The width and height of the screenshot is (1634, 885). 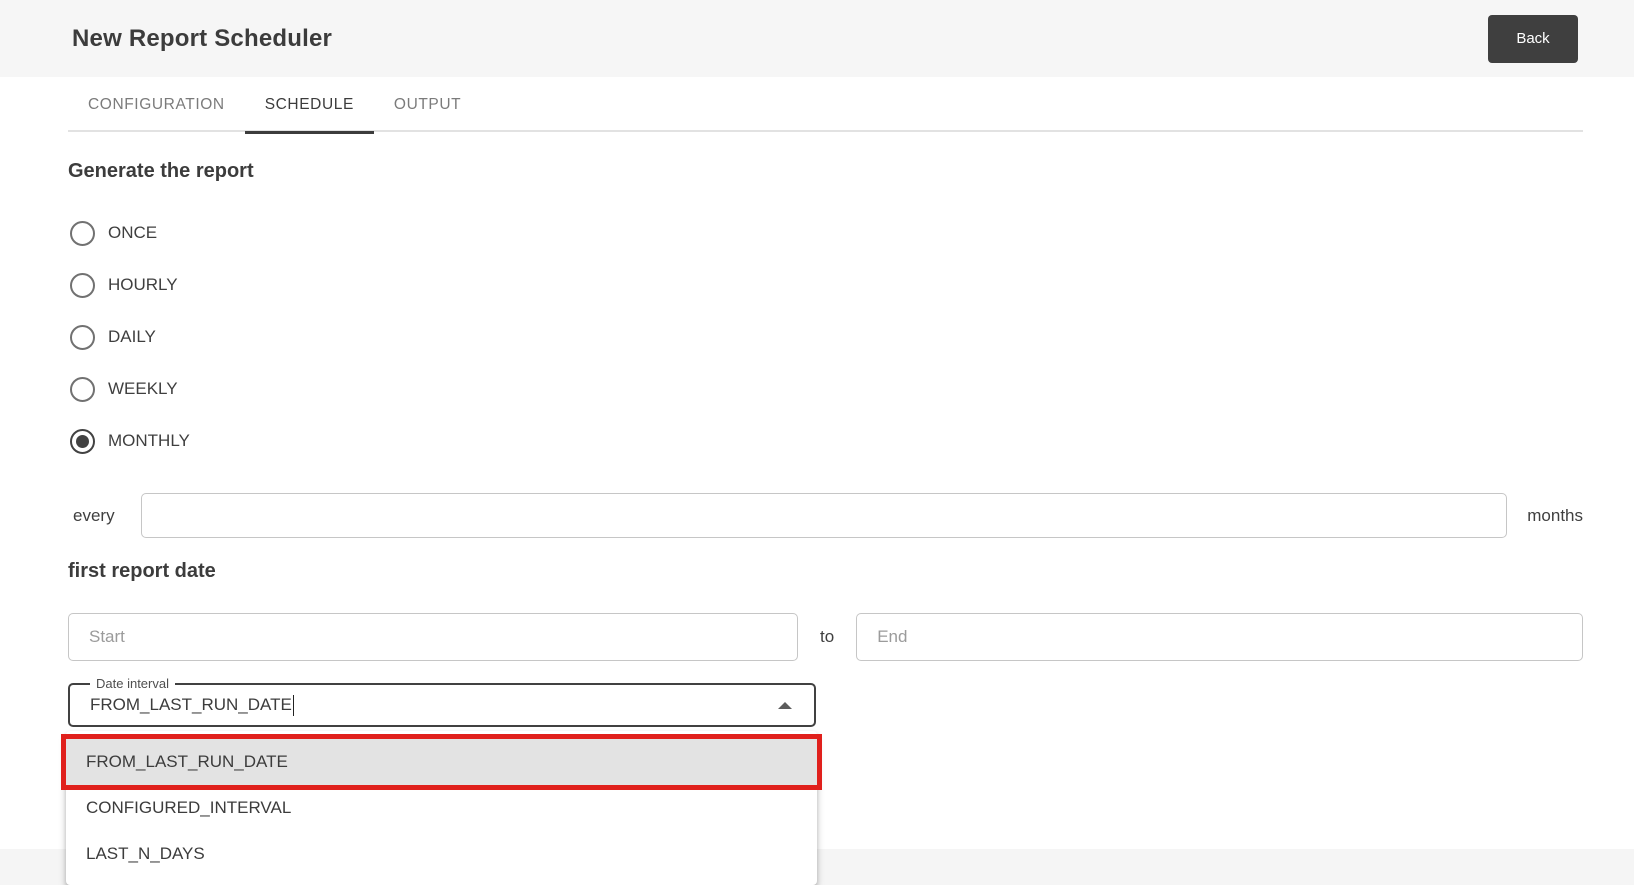 I want to click on radio-monthly: MONTHLY, so click(x=825, y=441).